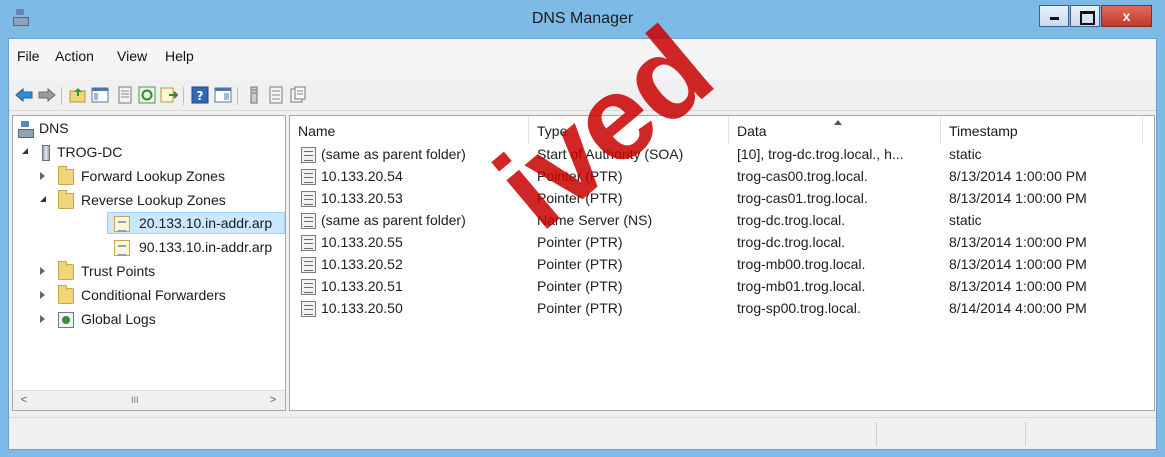 This screenshot has height=457, width=1165. Describe the element at coordinates (1054, 16) in the screenshot. I see `minimize-button` at that location.